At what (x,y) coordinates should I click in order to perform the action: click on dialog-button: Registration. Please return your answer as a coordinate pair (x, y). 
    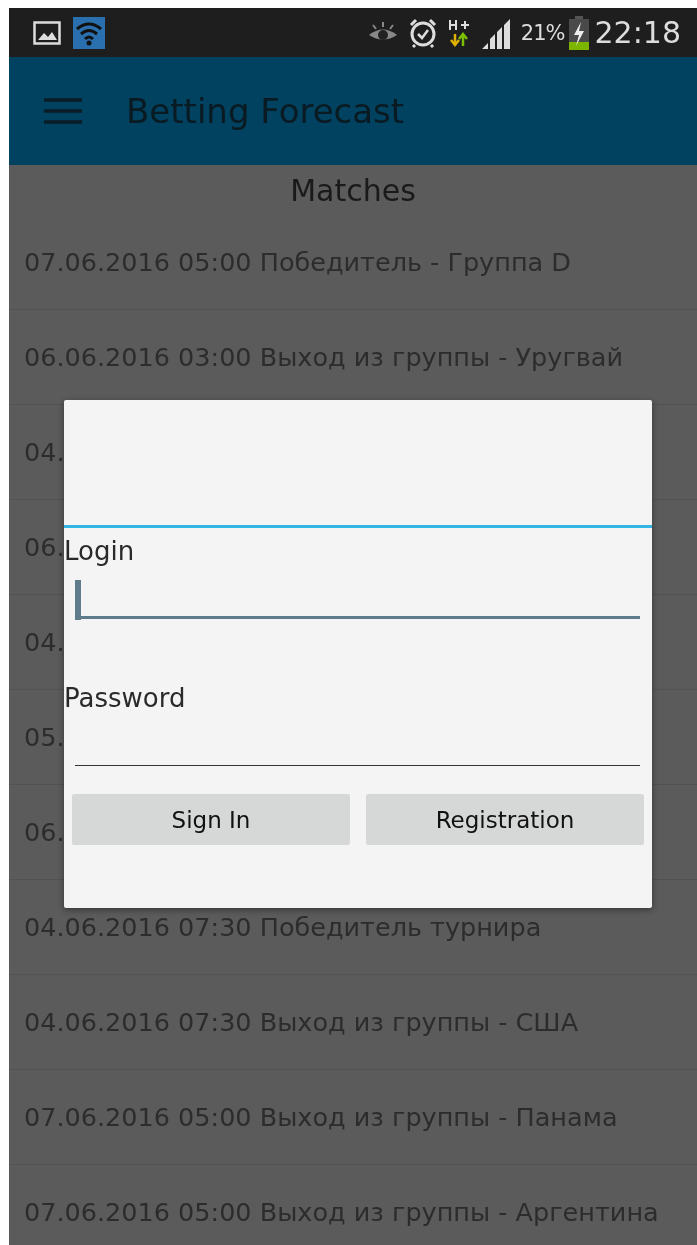
    Looking at the image, I should click on (505, 819).